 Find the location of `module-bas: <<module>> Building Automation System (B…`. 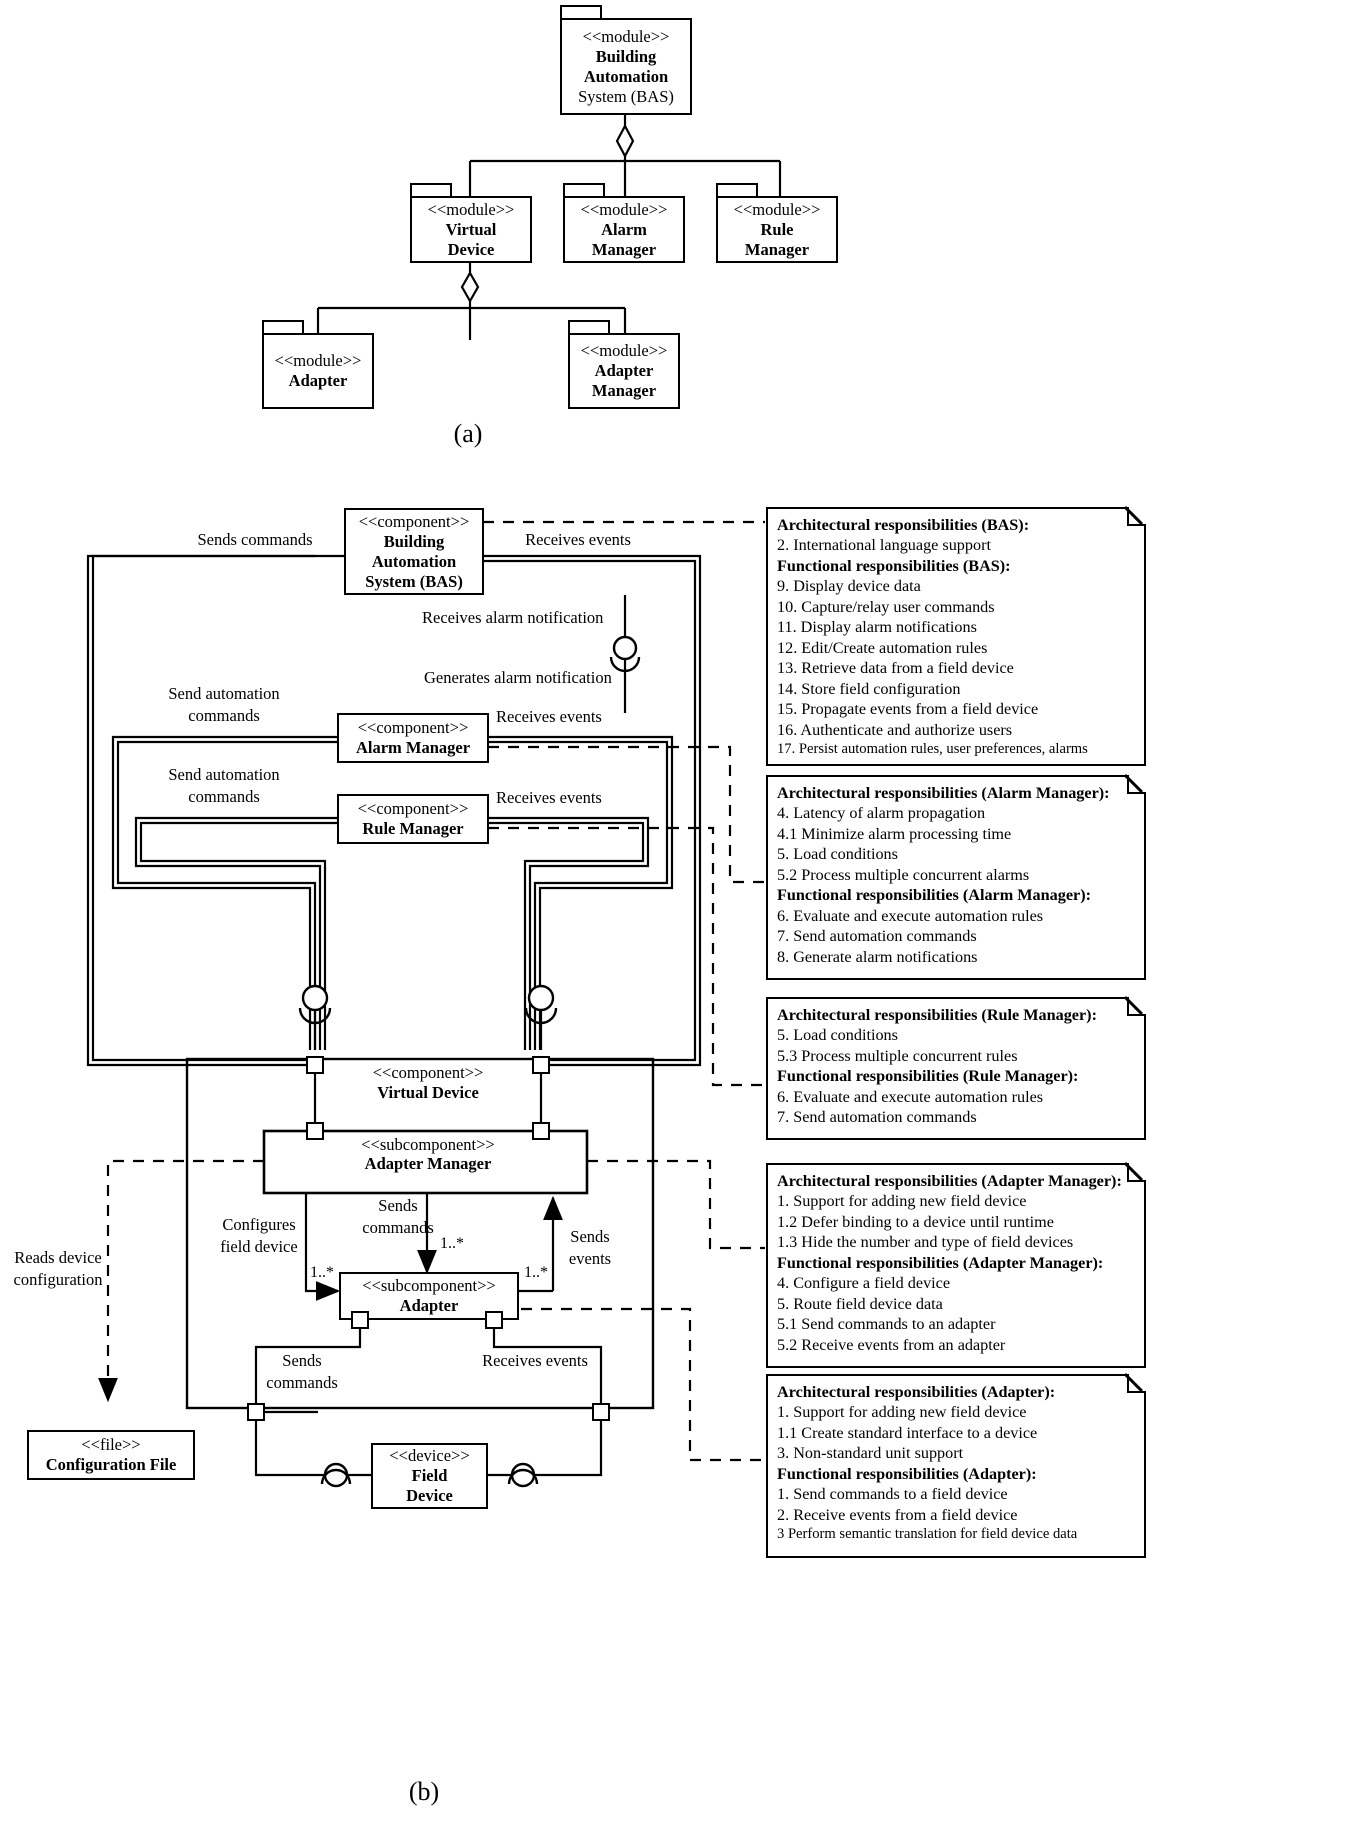

module-bas: <<module>> Building Automation System (B… is located at coordinates (626, 66).